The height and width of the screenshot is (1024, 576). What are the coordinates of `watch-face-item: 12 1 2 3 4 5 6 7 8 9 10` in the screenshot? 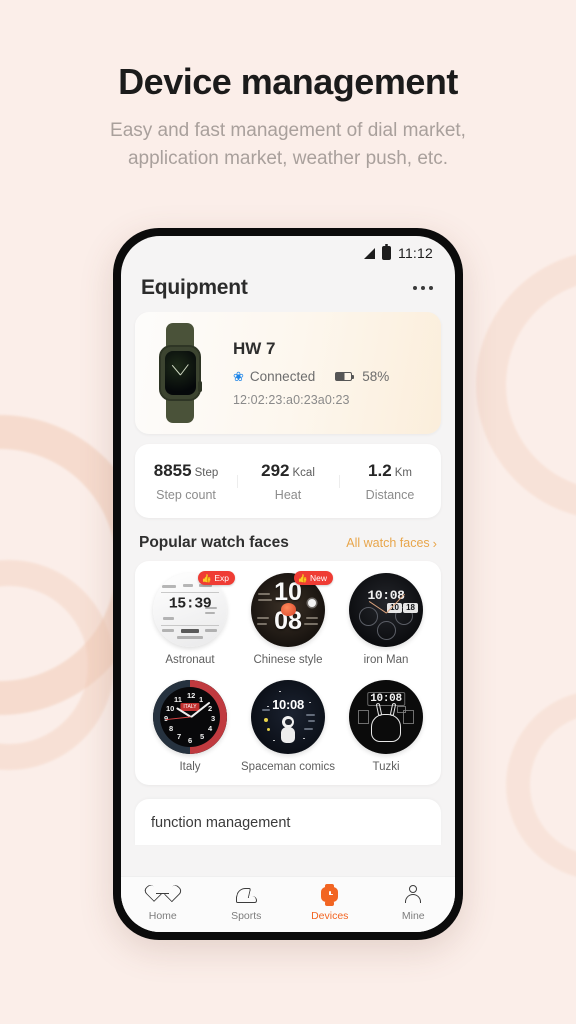 It's located at (190, 727).